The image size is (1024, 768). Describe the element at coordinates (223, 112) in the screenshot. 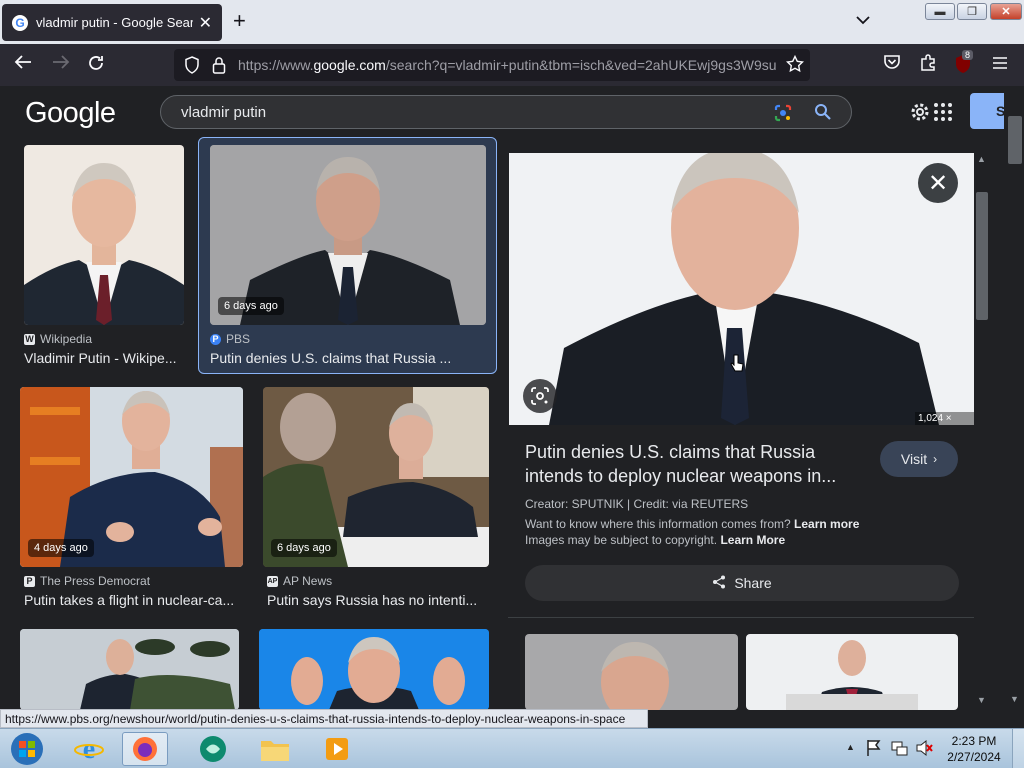

I see `search-query: vladmir putin` at that location.